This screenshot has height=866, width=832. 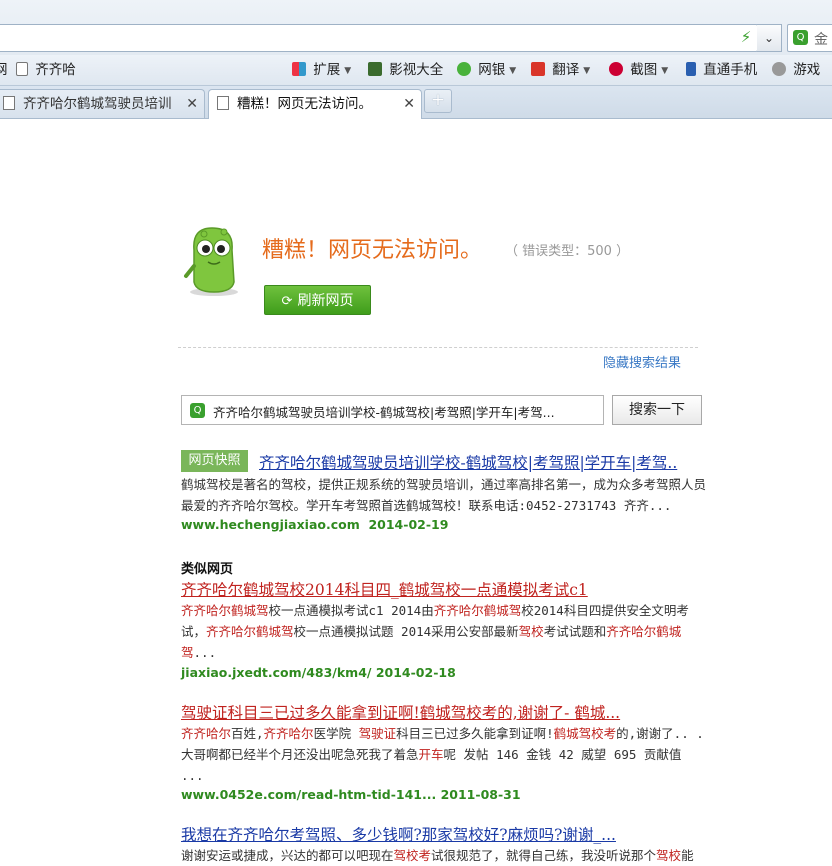 I want to click on tab-error: 糟糕！网页无法访问。 ✕, so click(x=315, y=104).